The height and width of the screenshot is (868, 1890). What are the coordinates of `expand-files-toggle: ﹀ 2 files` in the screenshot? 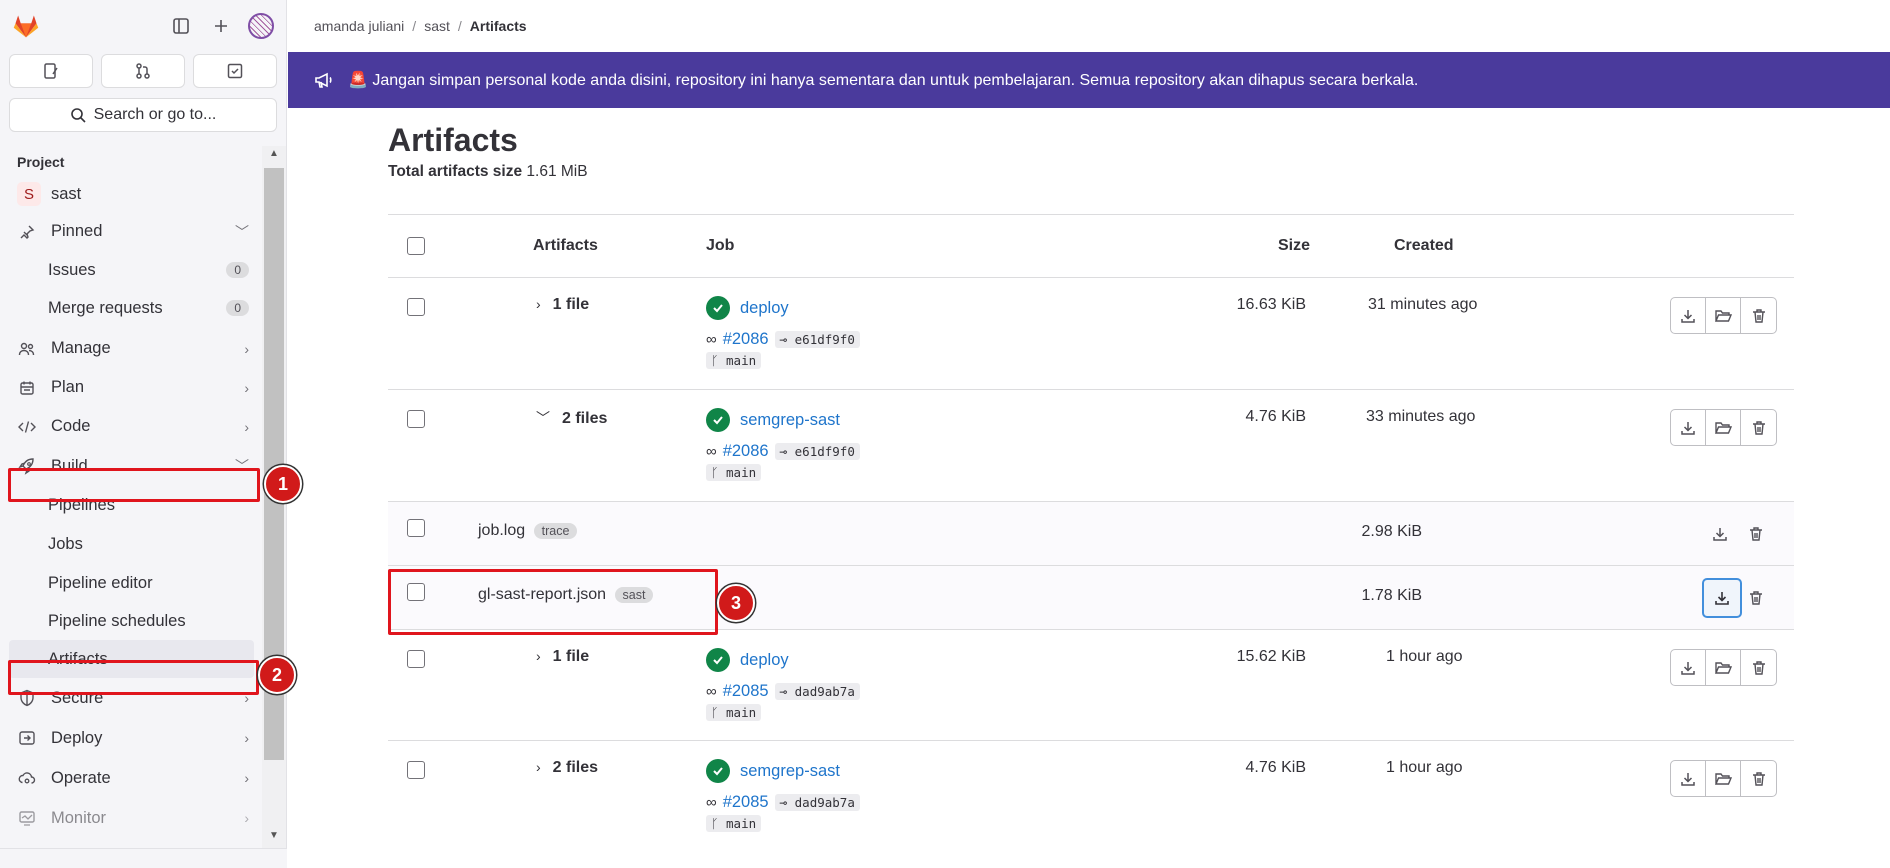 It's located at (571, 418).